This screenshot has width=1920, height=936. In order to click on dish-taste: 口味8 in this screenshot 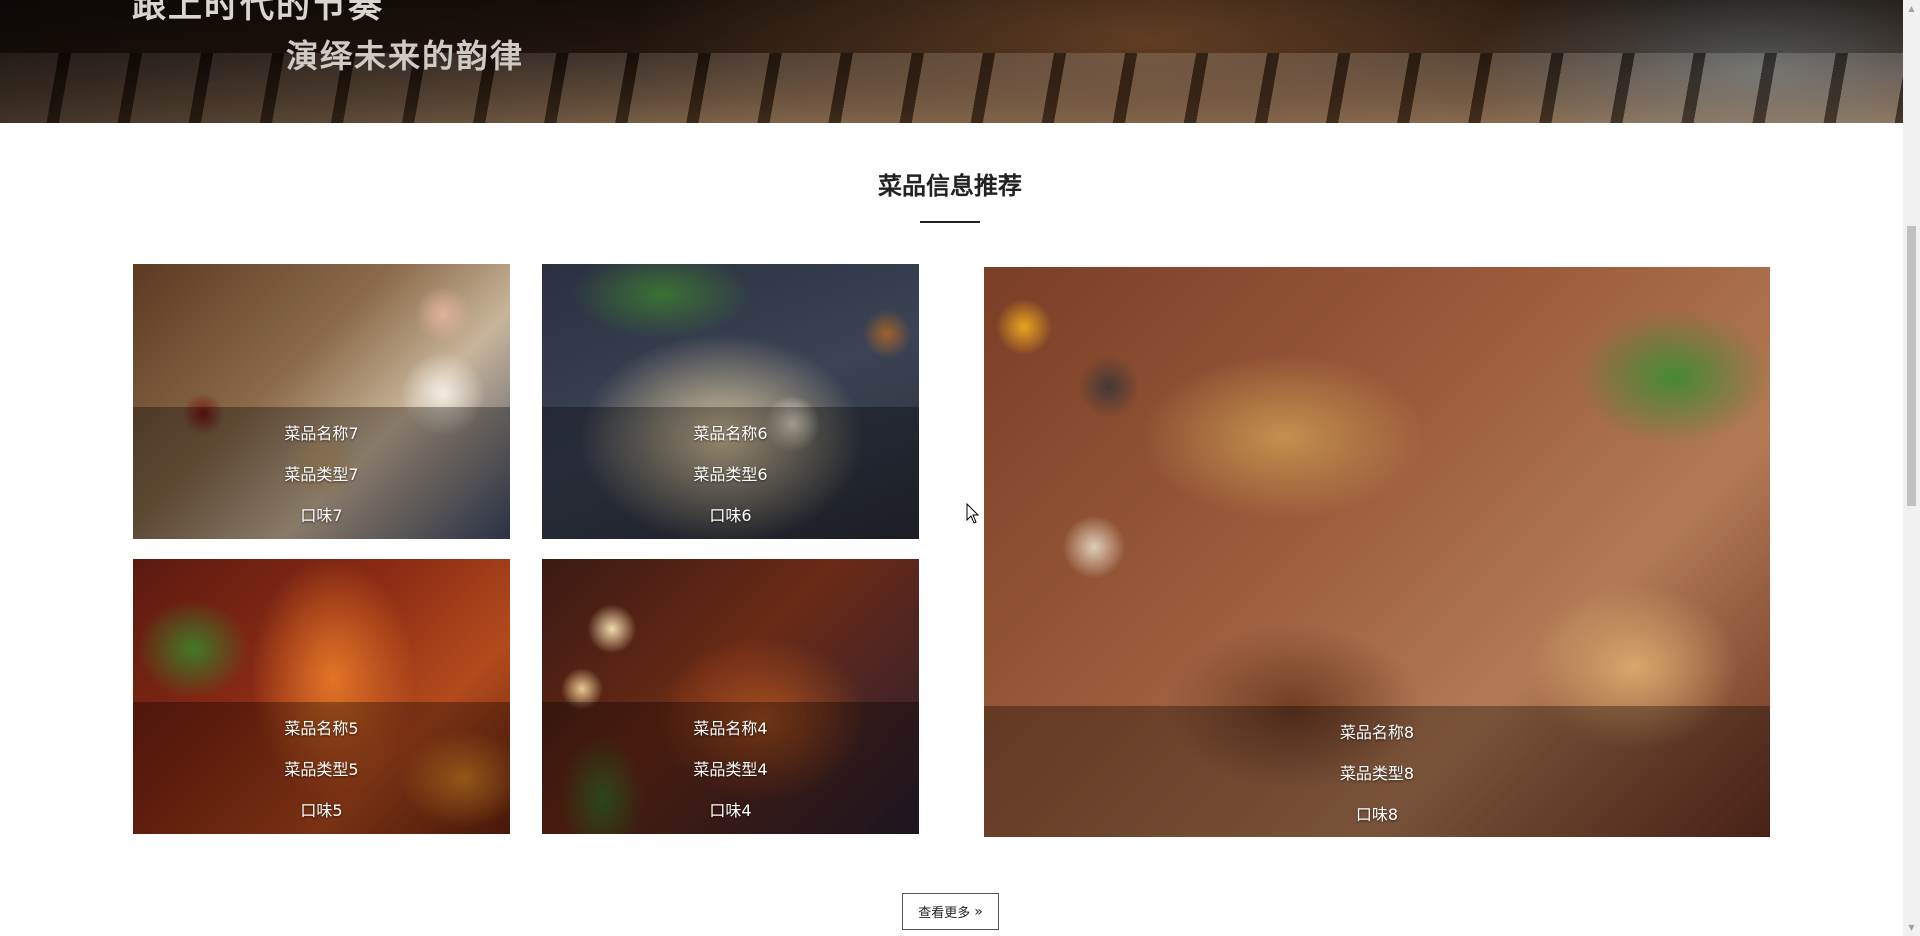, I will do `click(1377, 814)`.